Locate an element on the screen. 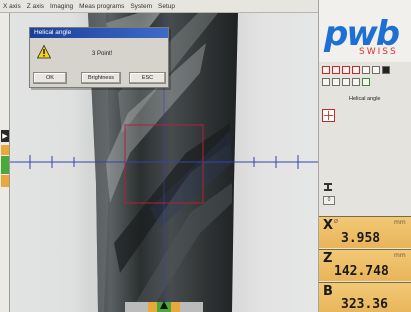  axis-diameter-sign: Ø is located at coordinates (336, 222).